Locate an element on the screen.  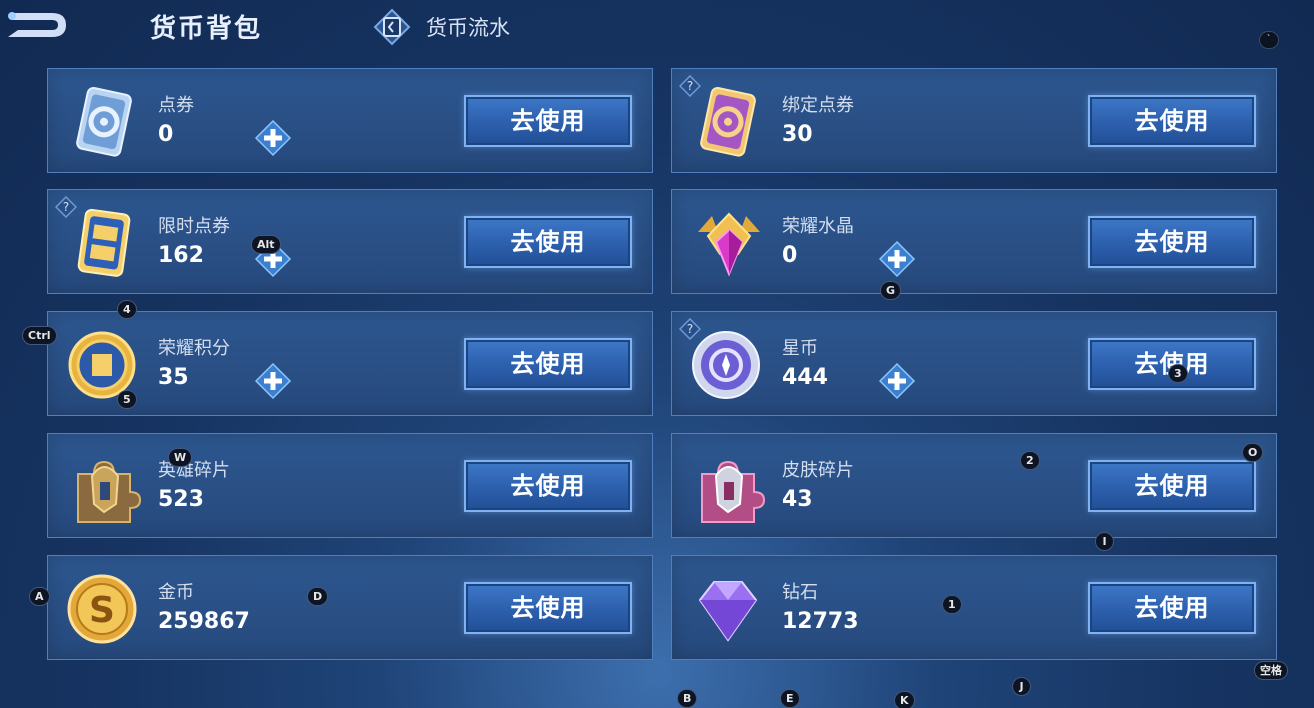
hotkey-w: W is located at coordinates (180, 457).